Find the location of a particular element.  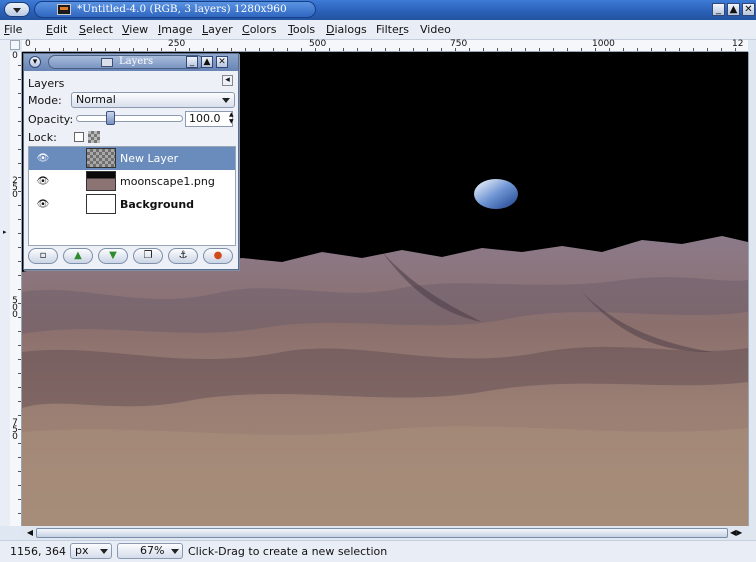

new-layer-icon: ▫ is located at coordinates (43, 255).